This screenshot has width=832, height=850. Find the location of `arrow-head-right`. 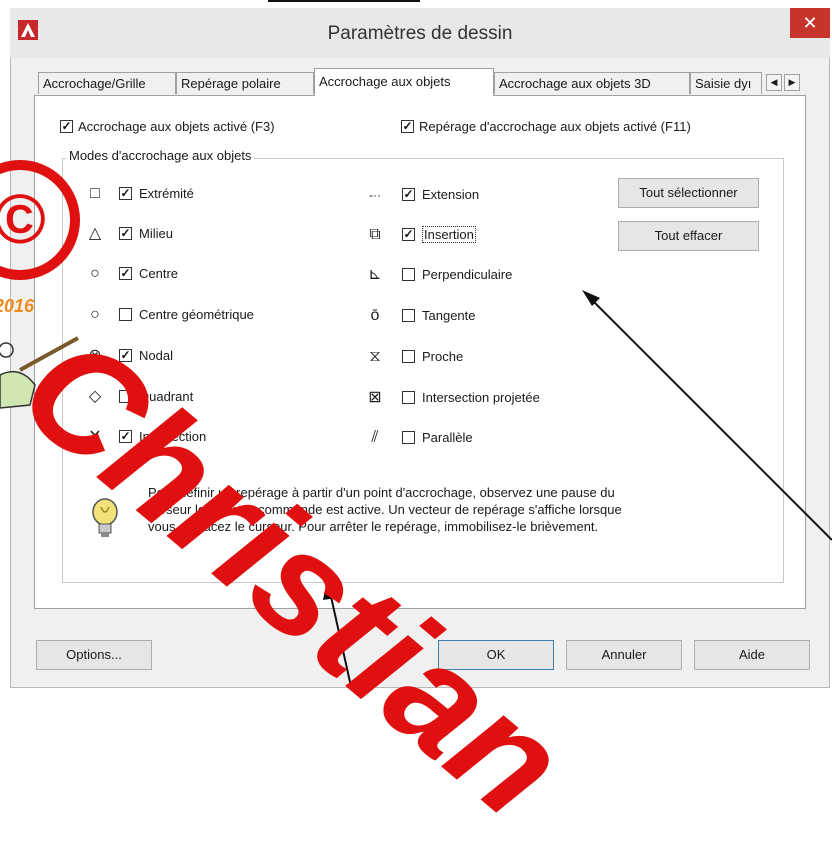

arrow-head-right is located at coordinates (591, 298).